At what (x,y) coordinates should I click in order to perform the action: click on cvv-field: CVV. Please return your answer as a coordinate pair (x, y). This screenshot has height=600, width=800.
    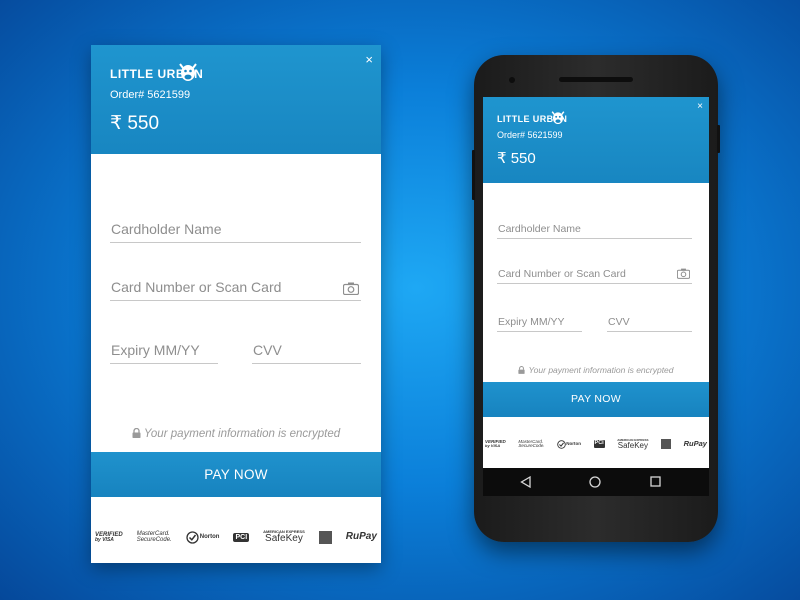
    Looking at the image, I should click on (306, 350).